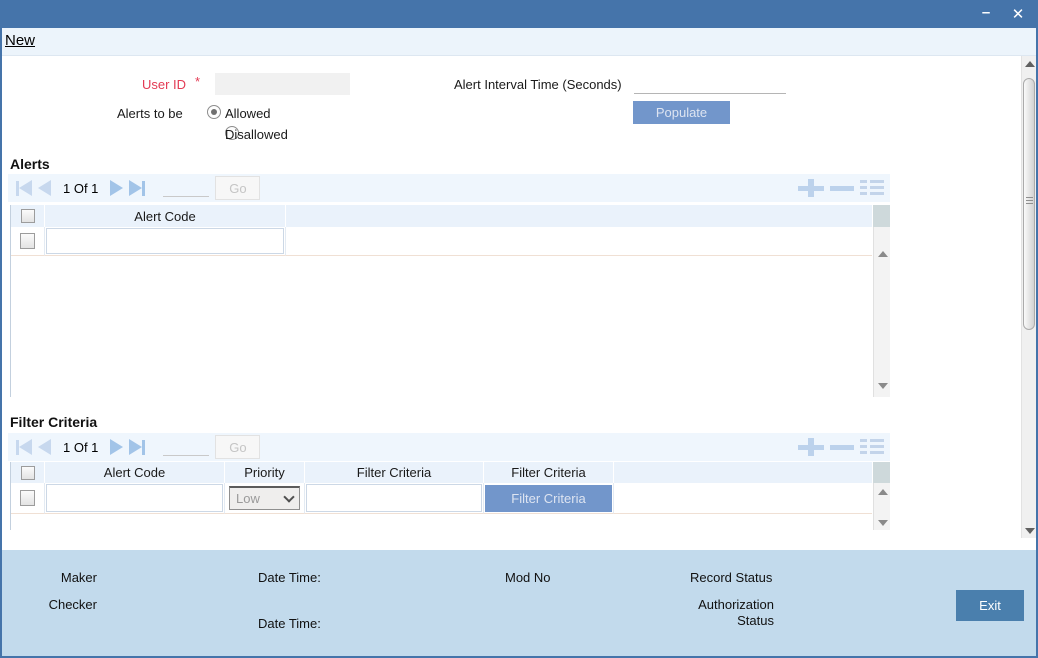 The width and height of the screenshot is (1038, 658). Describe the element at coordinates (164, 84) in the screenshot. I see `user-id-label: User ID` at that location.